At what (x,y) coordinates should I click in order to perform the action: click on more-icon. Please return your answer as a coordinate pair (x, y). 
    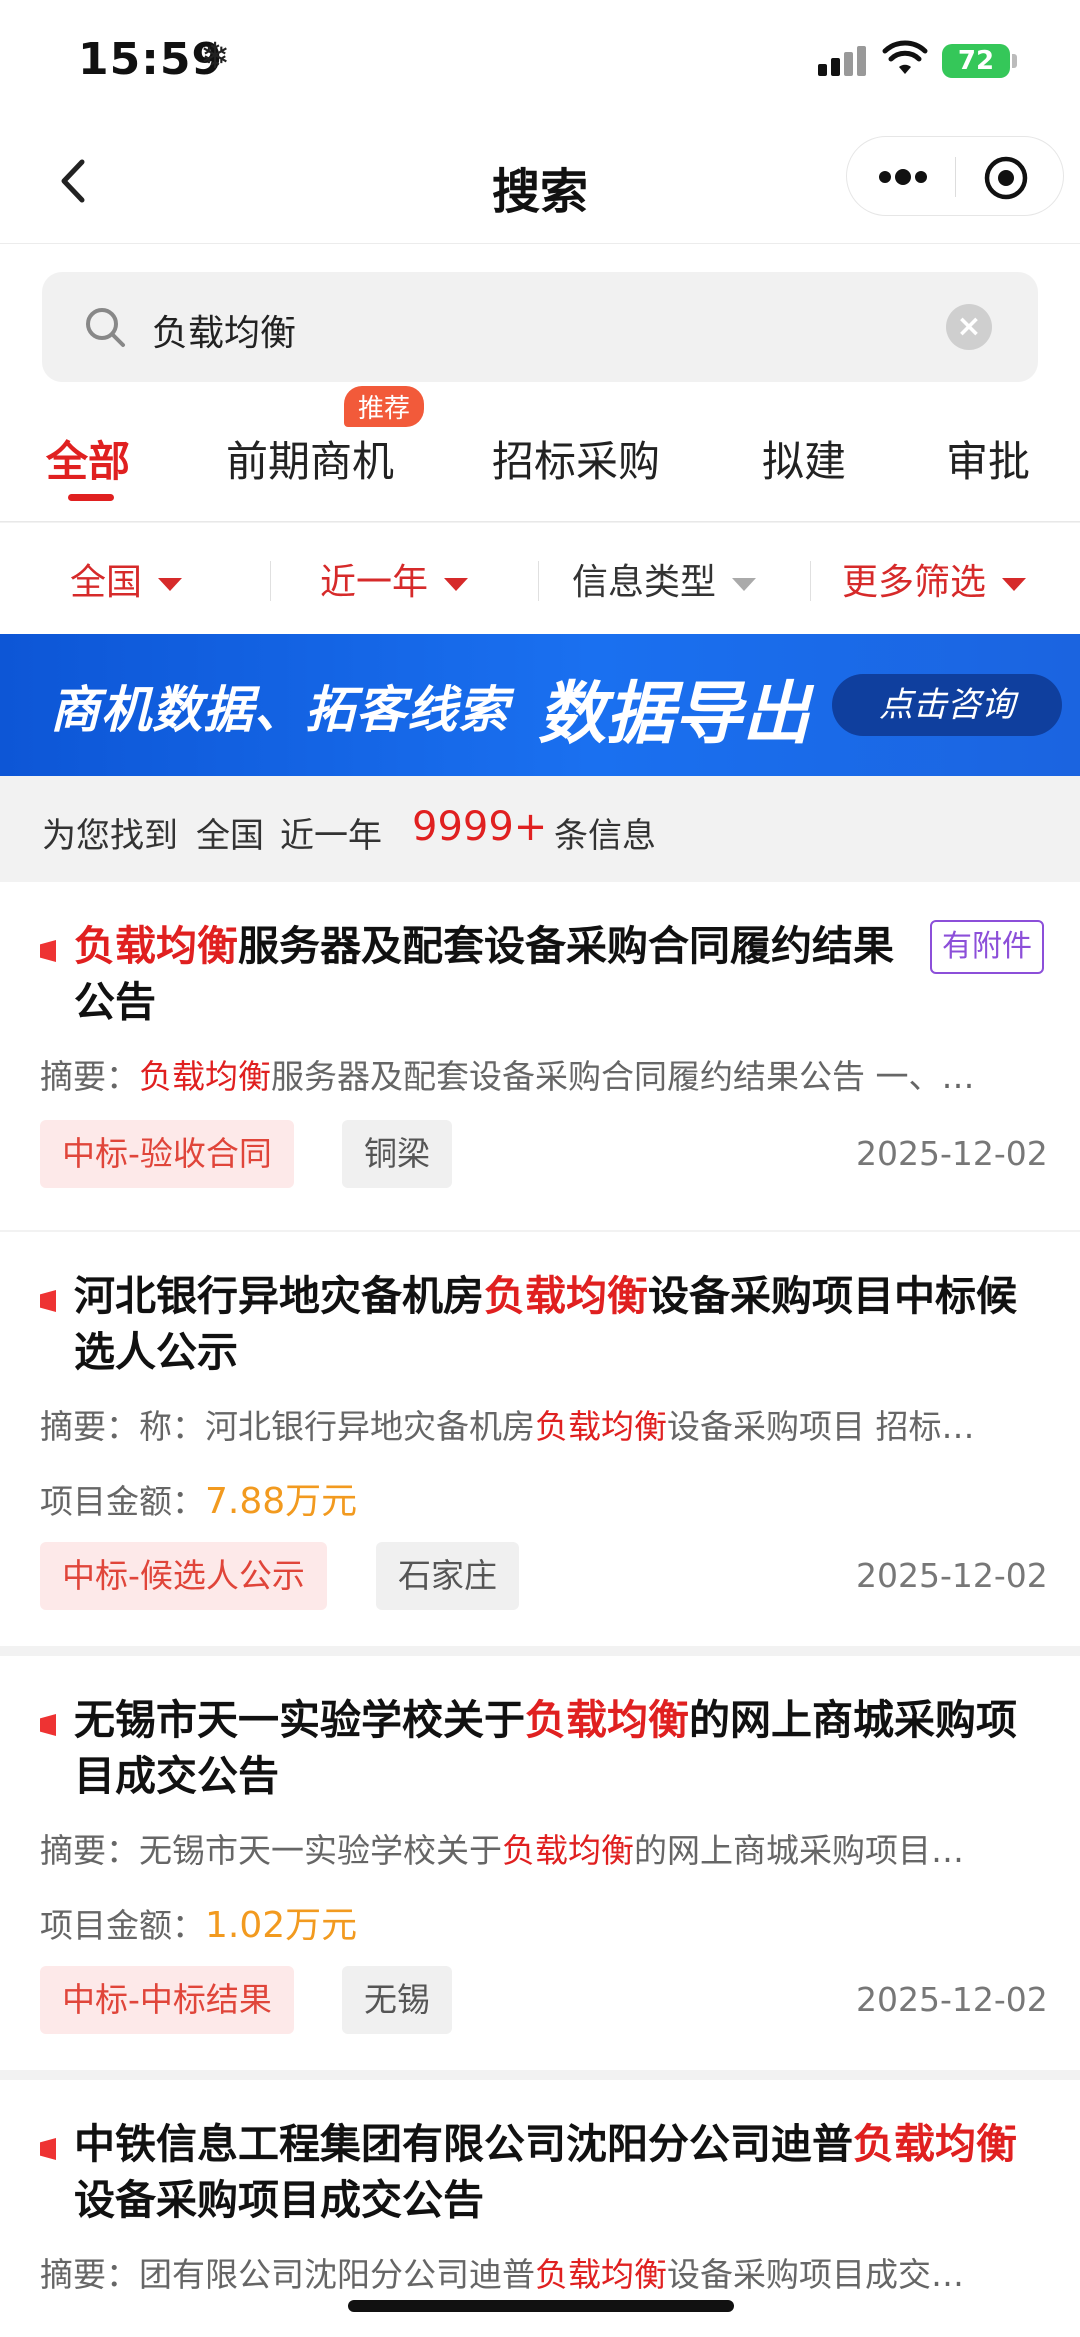
    Looking at the image, I should click on (903, 177).